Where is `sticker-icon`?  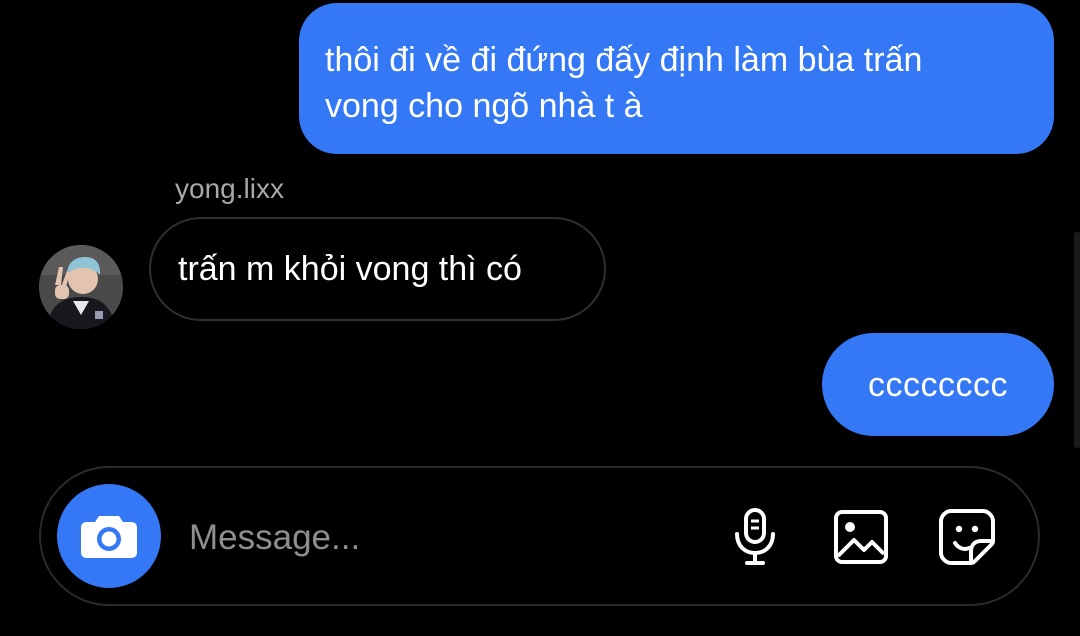 sticker-icon is located at coordinates (967, 537).